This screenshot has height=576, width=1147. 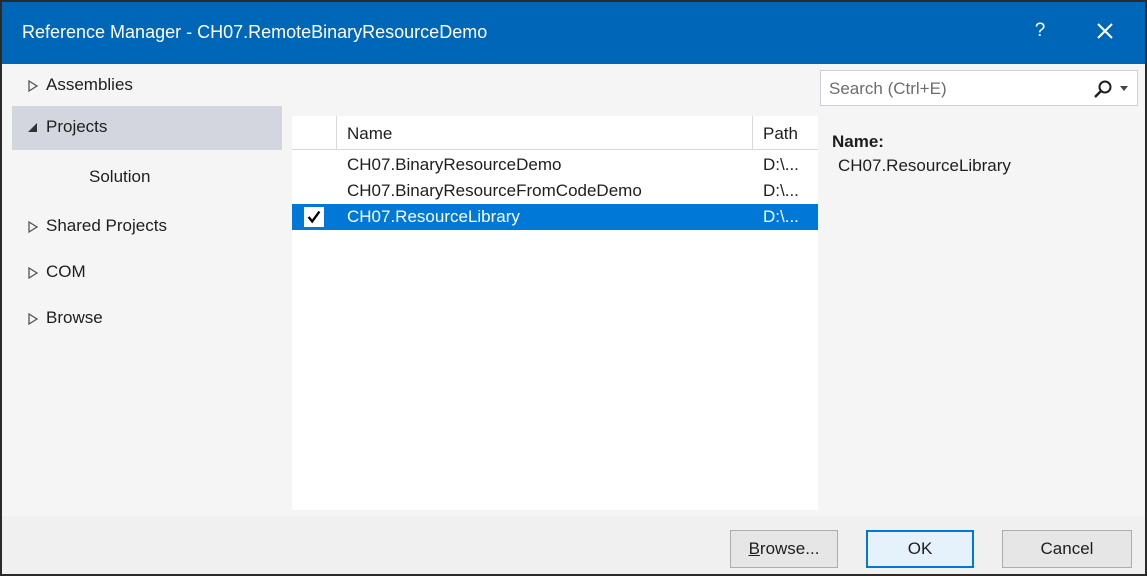 I want to click on nav-item-label: Solution, so click(x=120, y=176).